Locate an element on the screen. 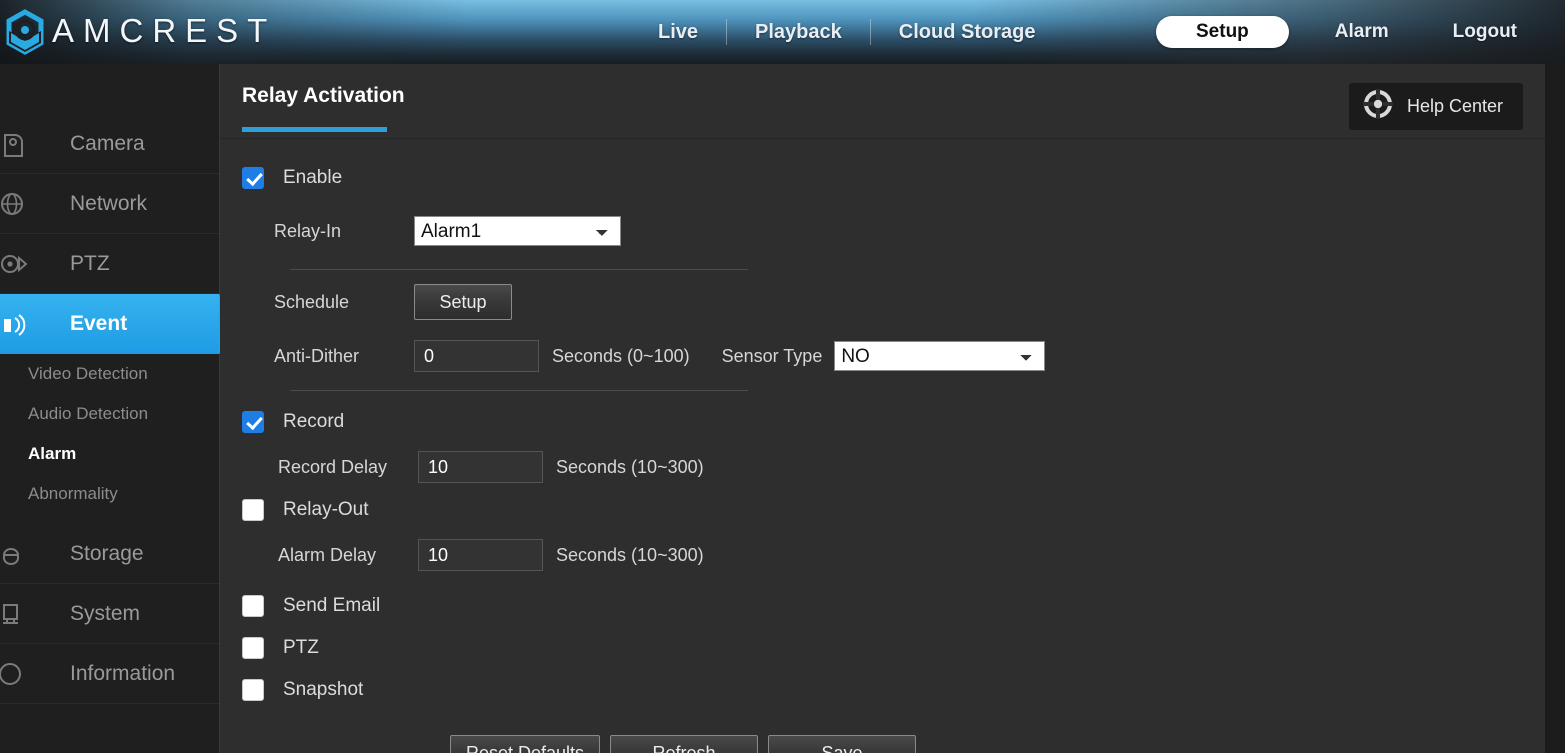 The height and width of the screenshot is (753, 1565). sidebar-item-camera: Camera is located at coordinates (109, 144).